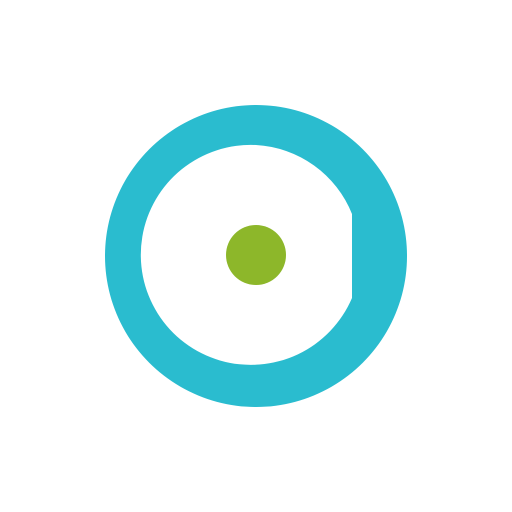 The height and width of the screenshot is (512, 512). I want to click on center-dot, so click(256, 255).